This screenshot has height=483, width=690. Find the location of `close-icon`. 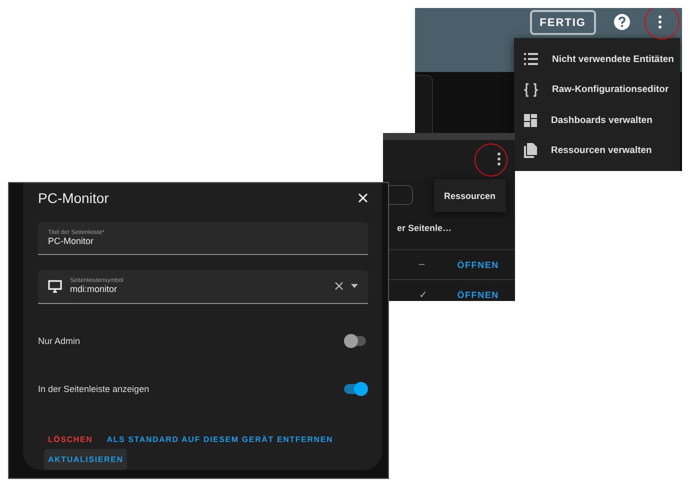

close-icon is located at coordinates (363, 197).